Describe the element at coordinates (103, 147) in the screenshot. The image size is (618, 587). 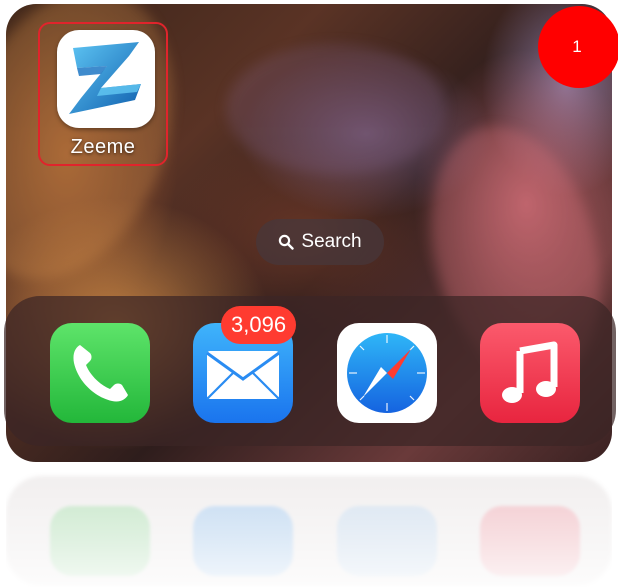
I see `app-label: Zeeme` at that location.